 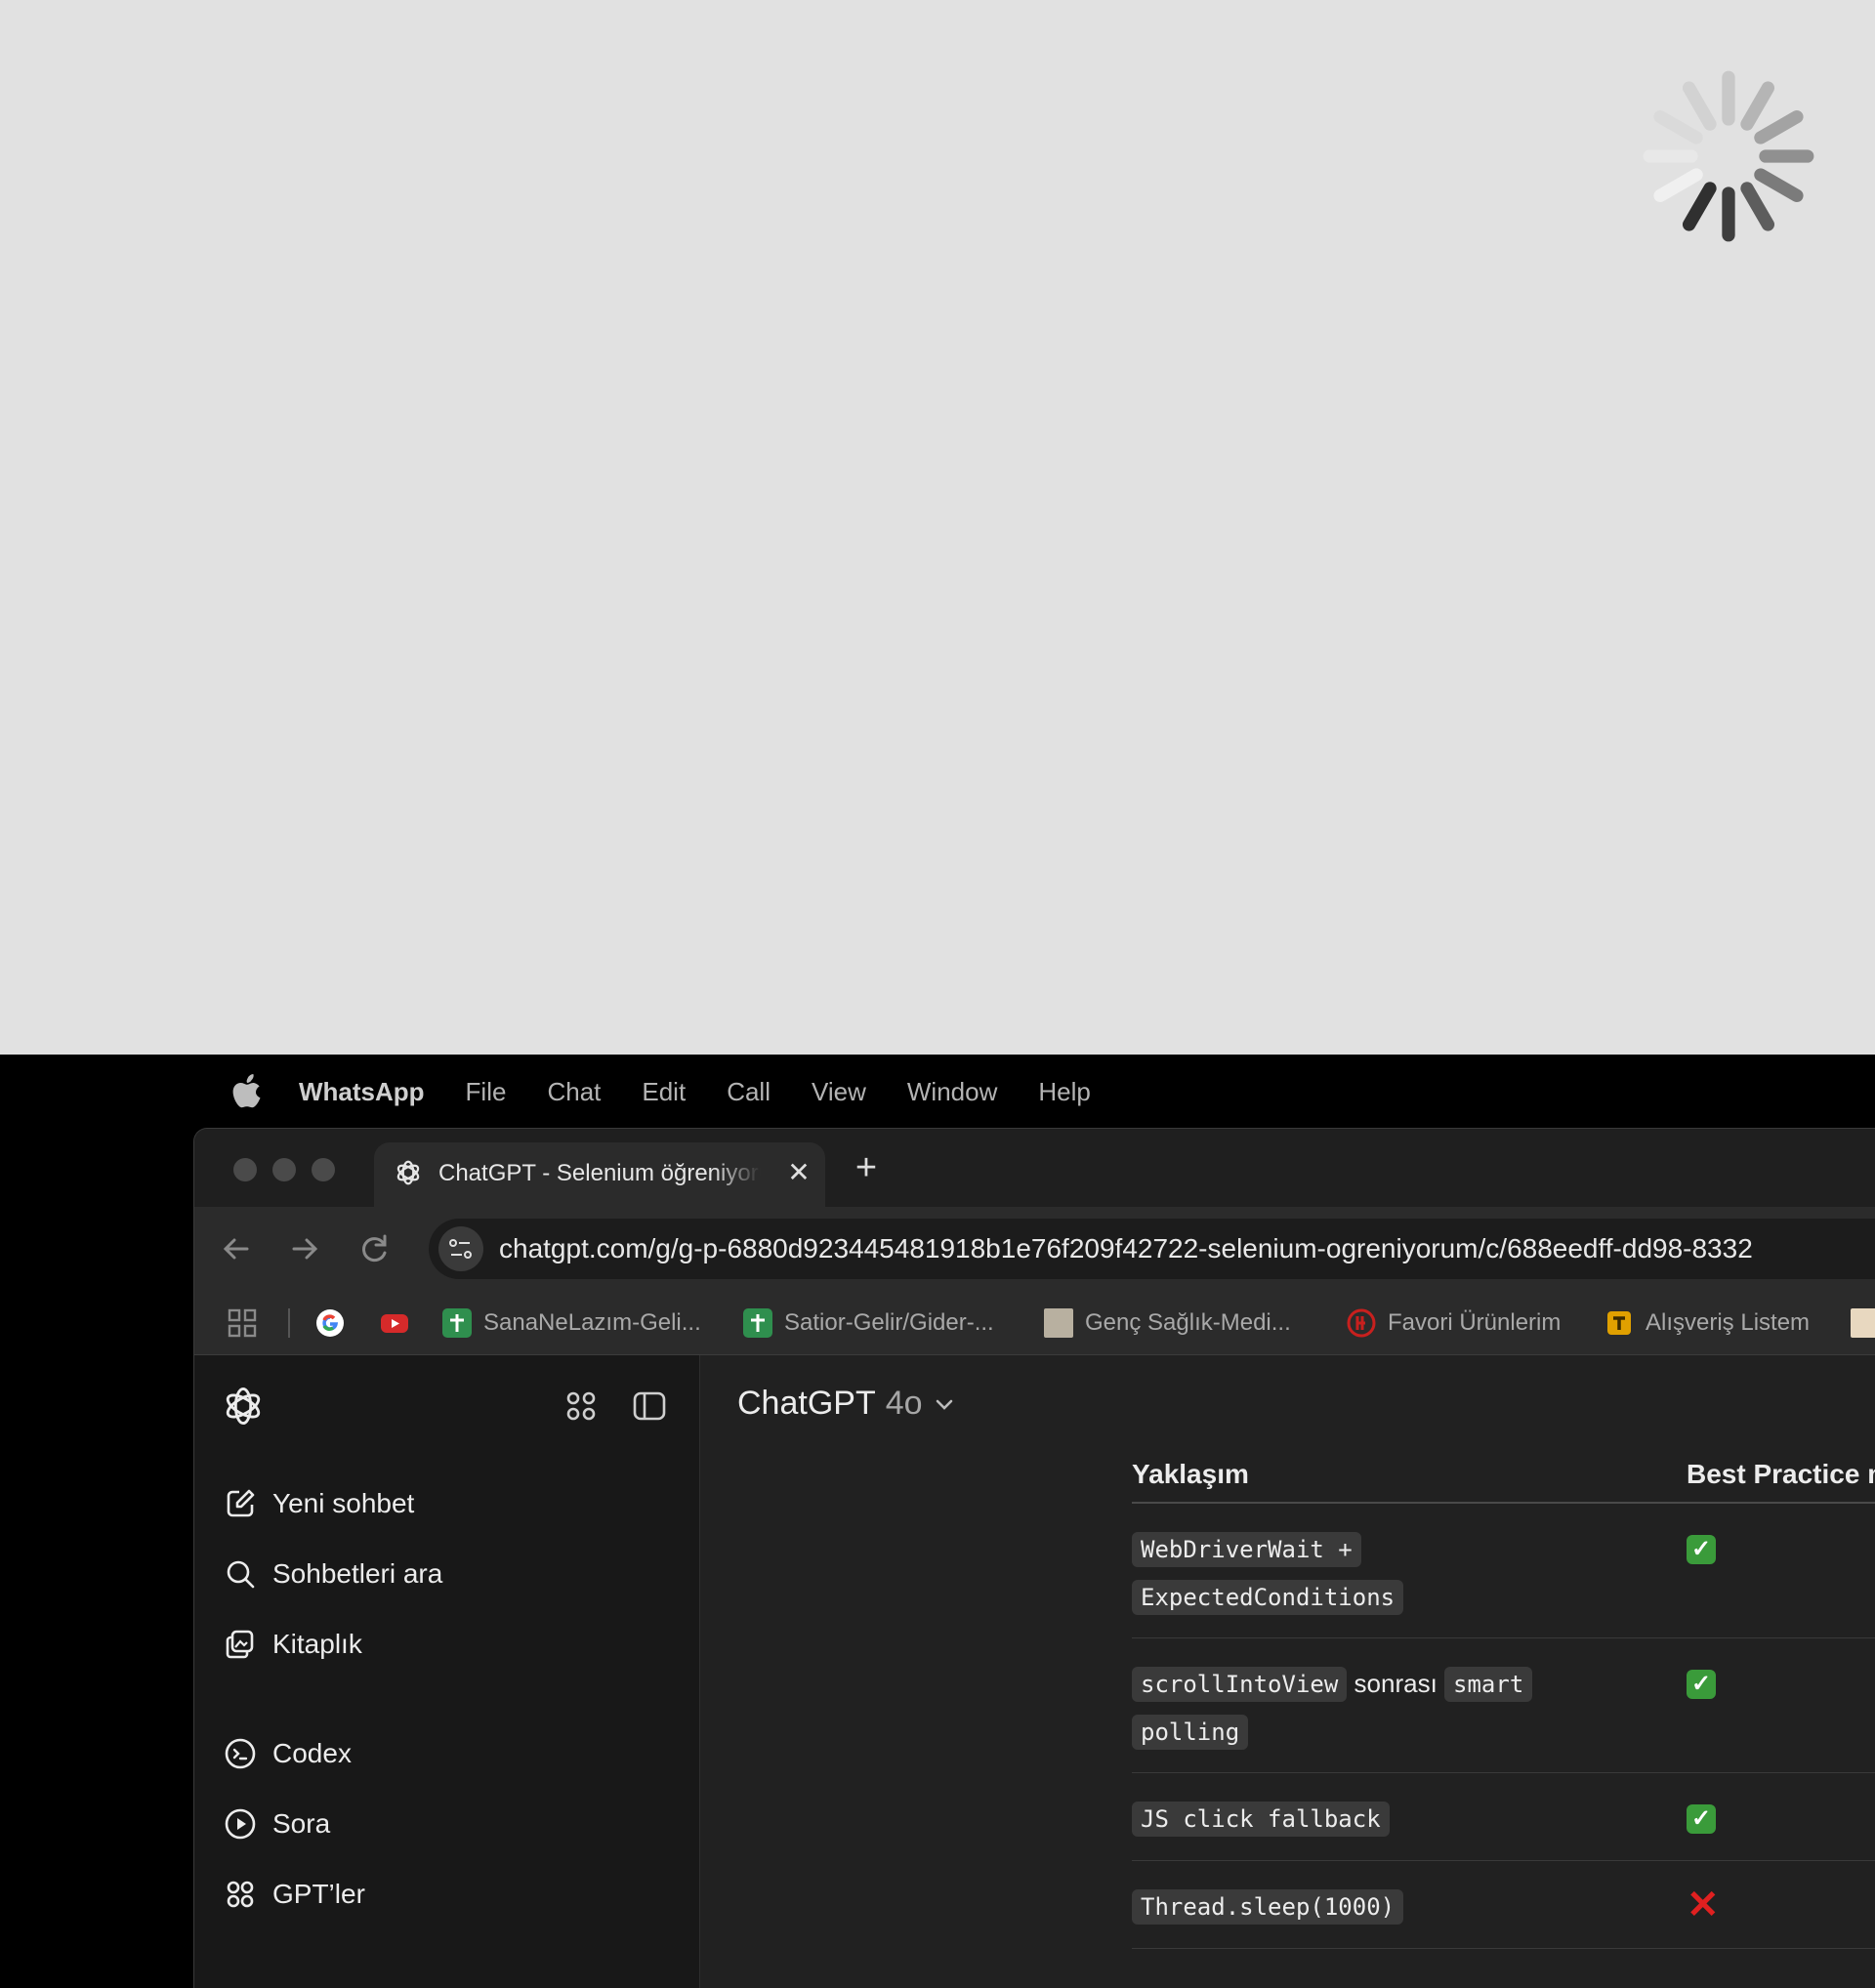 I want to click on model-name: ChatGPT, so click(x=806, y=1403).